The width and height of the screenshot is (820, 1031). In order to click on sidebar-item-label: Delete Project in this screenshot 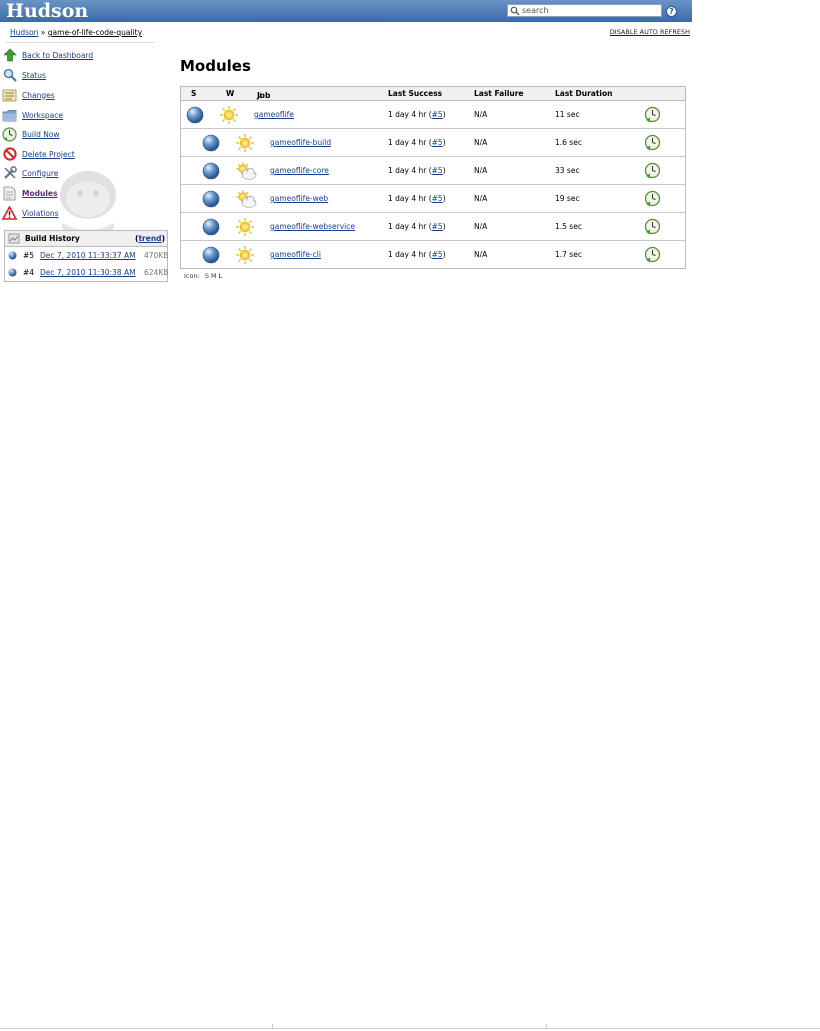, I will do `click(48, 154)`.